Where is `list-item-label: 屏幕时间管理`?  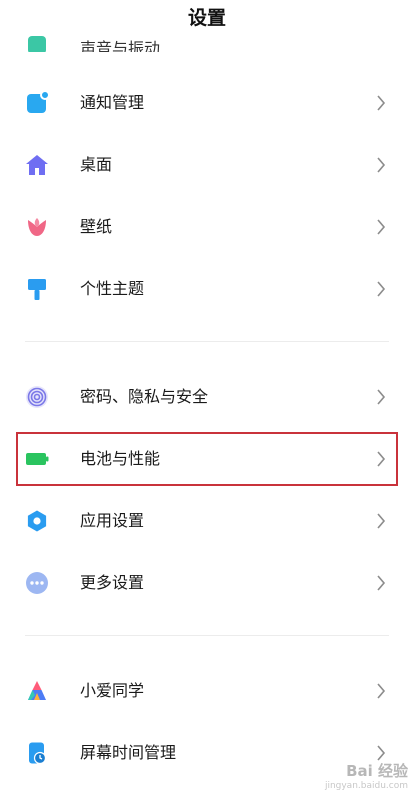 list-item-label: 屏幕时间管理 is located at coordinates (128, 752).